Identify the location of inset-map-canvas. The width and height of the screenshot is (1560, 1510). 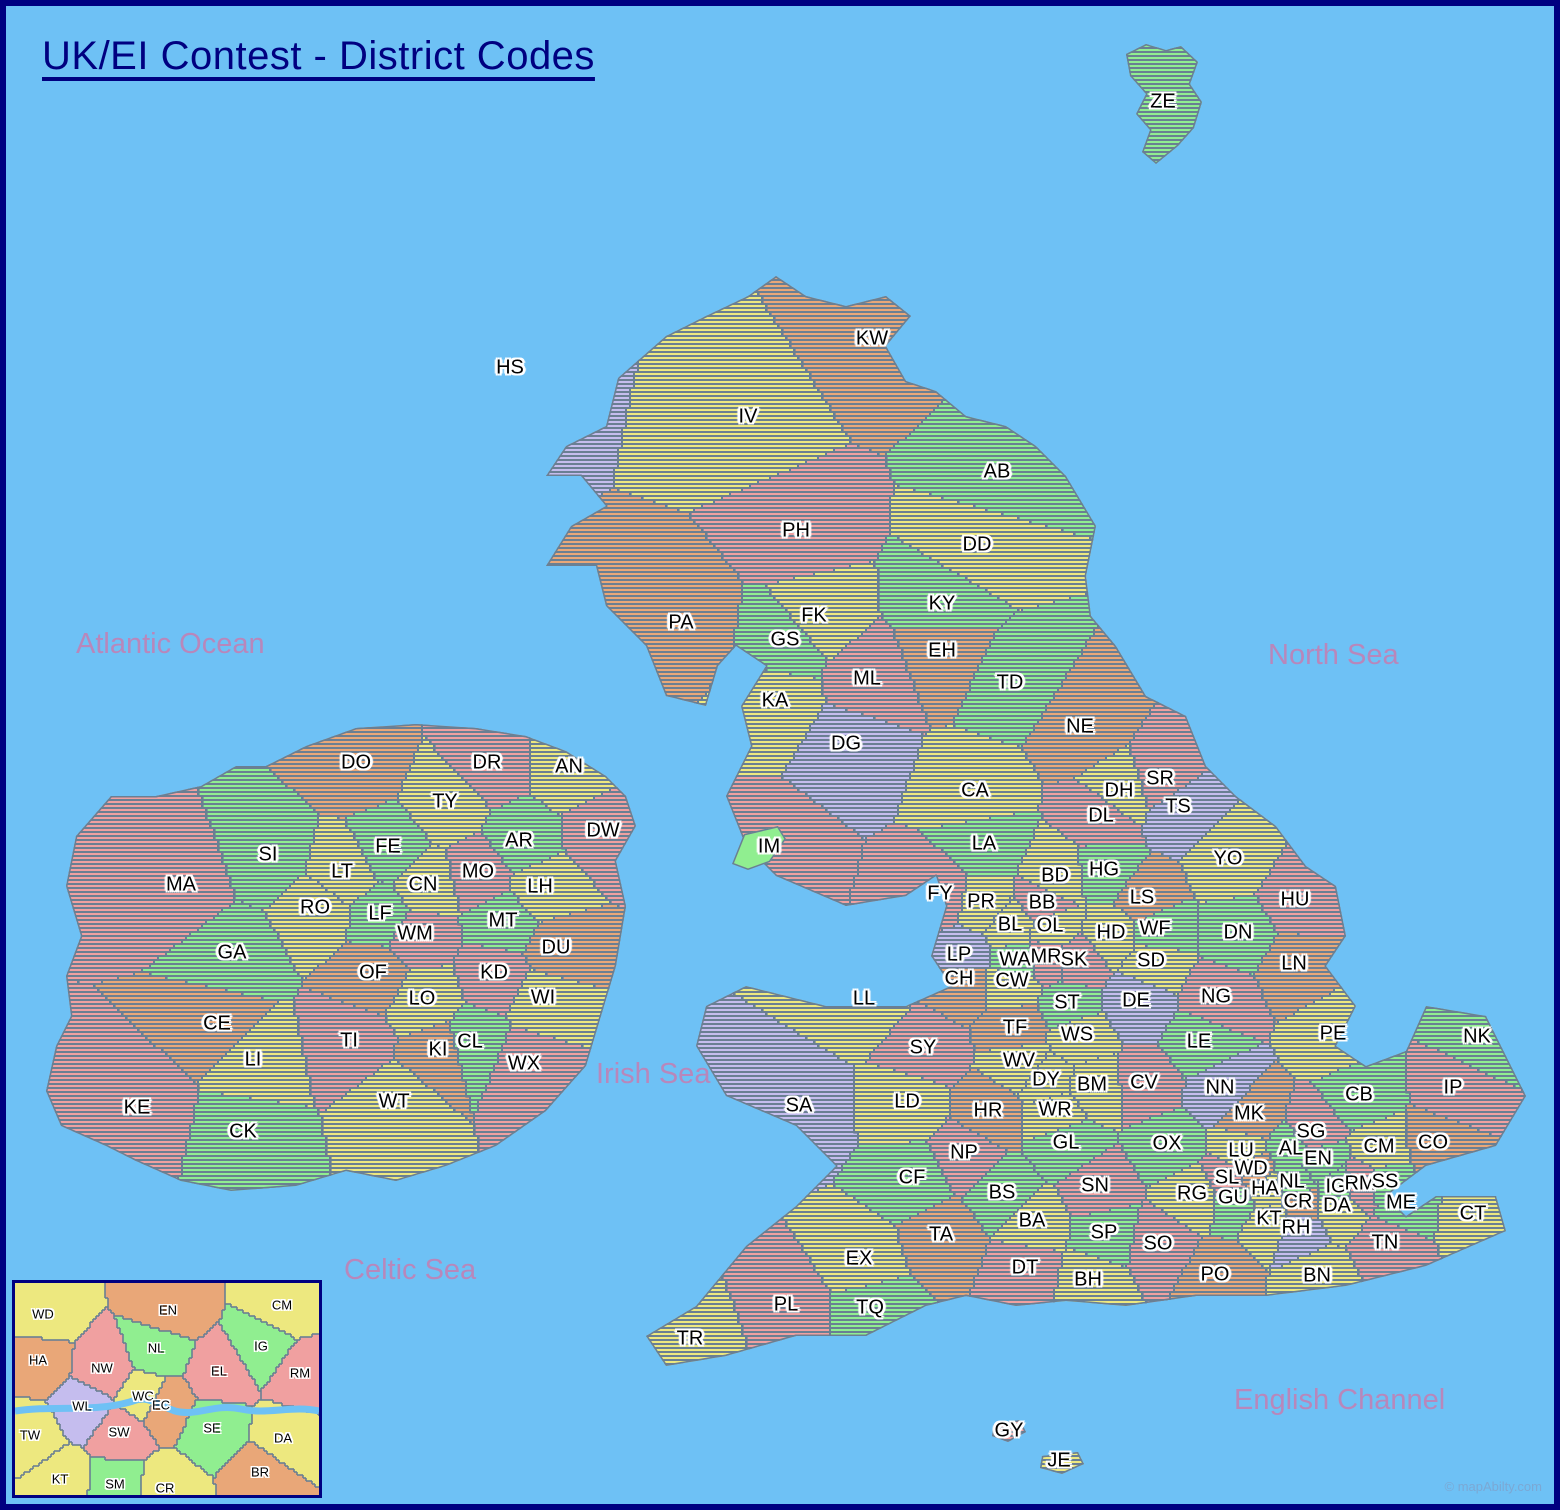
(167, 1389).